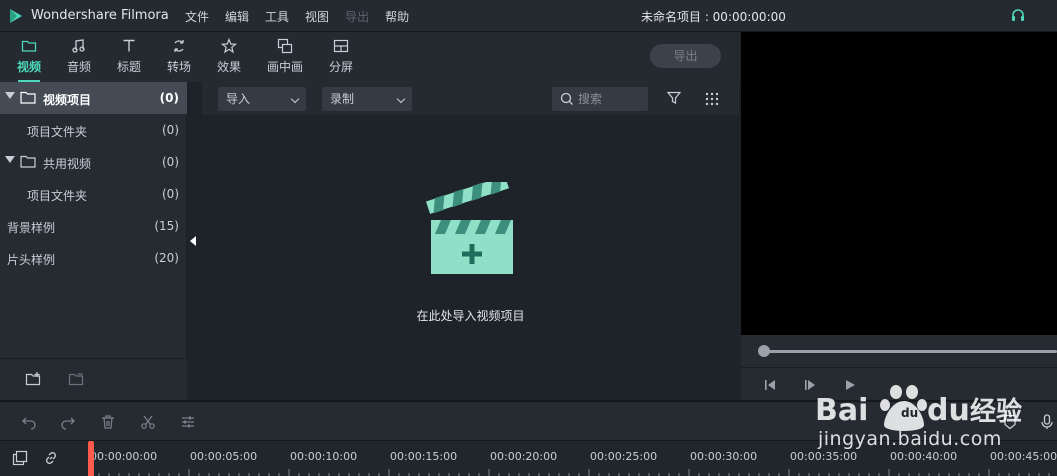 Image resolution: width=1057 pixels, height=476 pixels. Describe the element at coordinates (68, 422) in the screenshot. I see `redo-icon` at that location.